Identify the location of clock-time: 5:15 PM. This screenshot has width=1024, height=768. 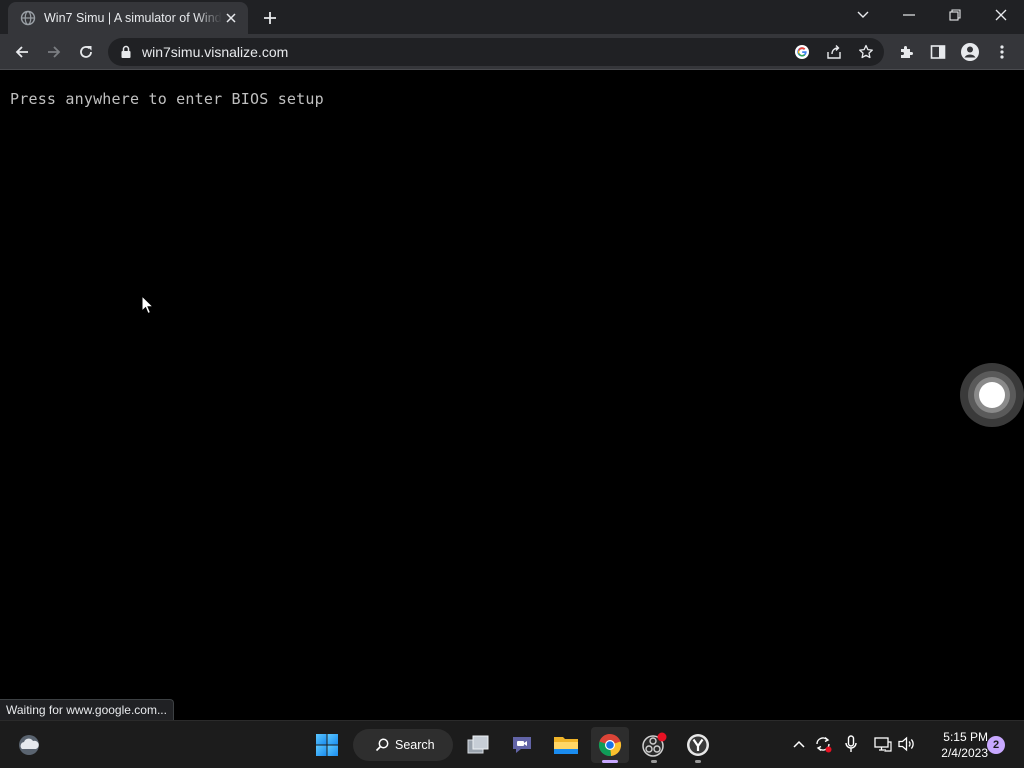
(965, 737).